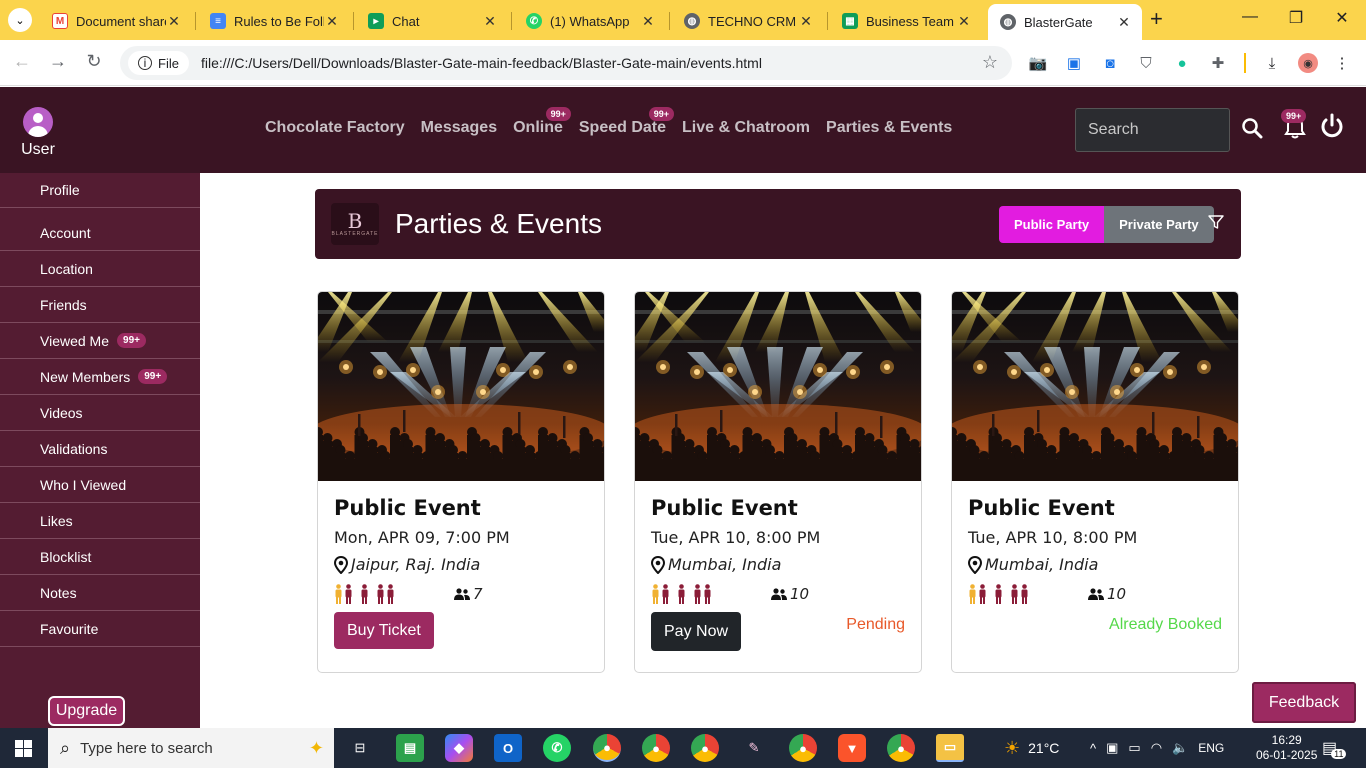  What do you see at coordinates (1134, 748) in the screenshot?
I see `battery-icon: ▭` at bounding box center [1134, 748].